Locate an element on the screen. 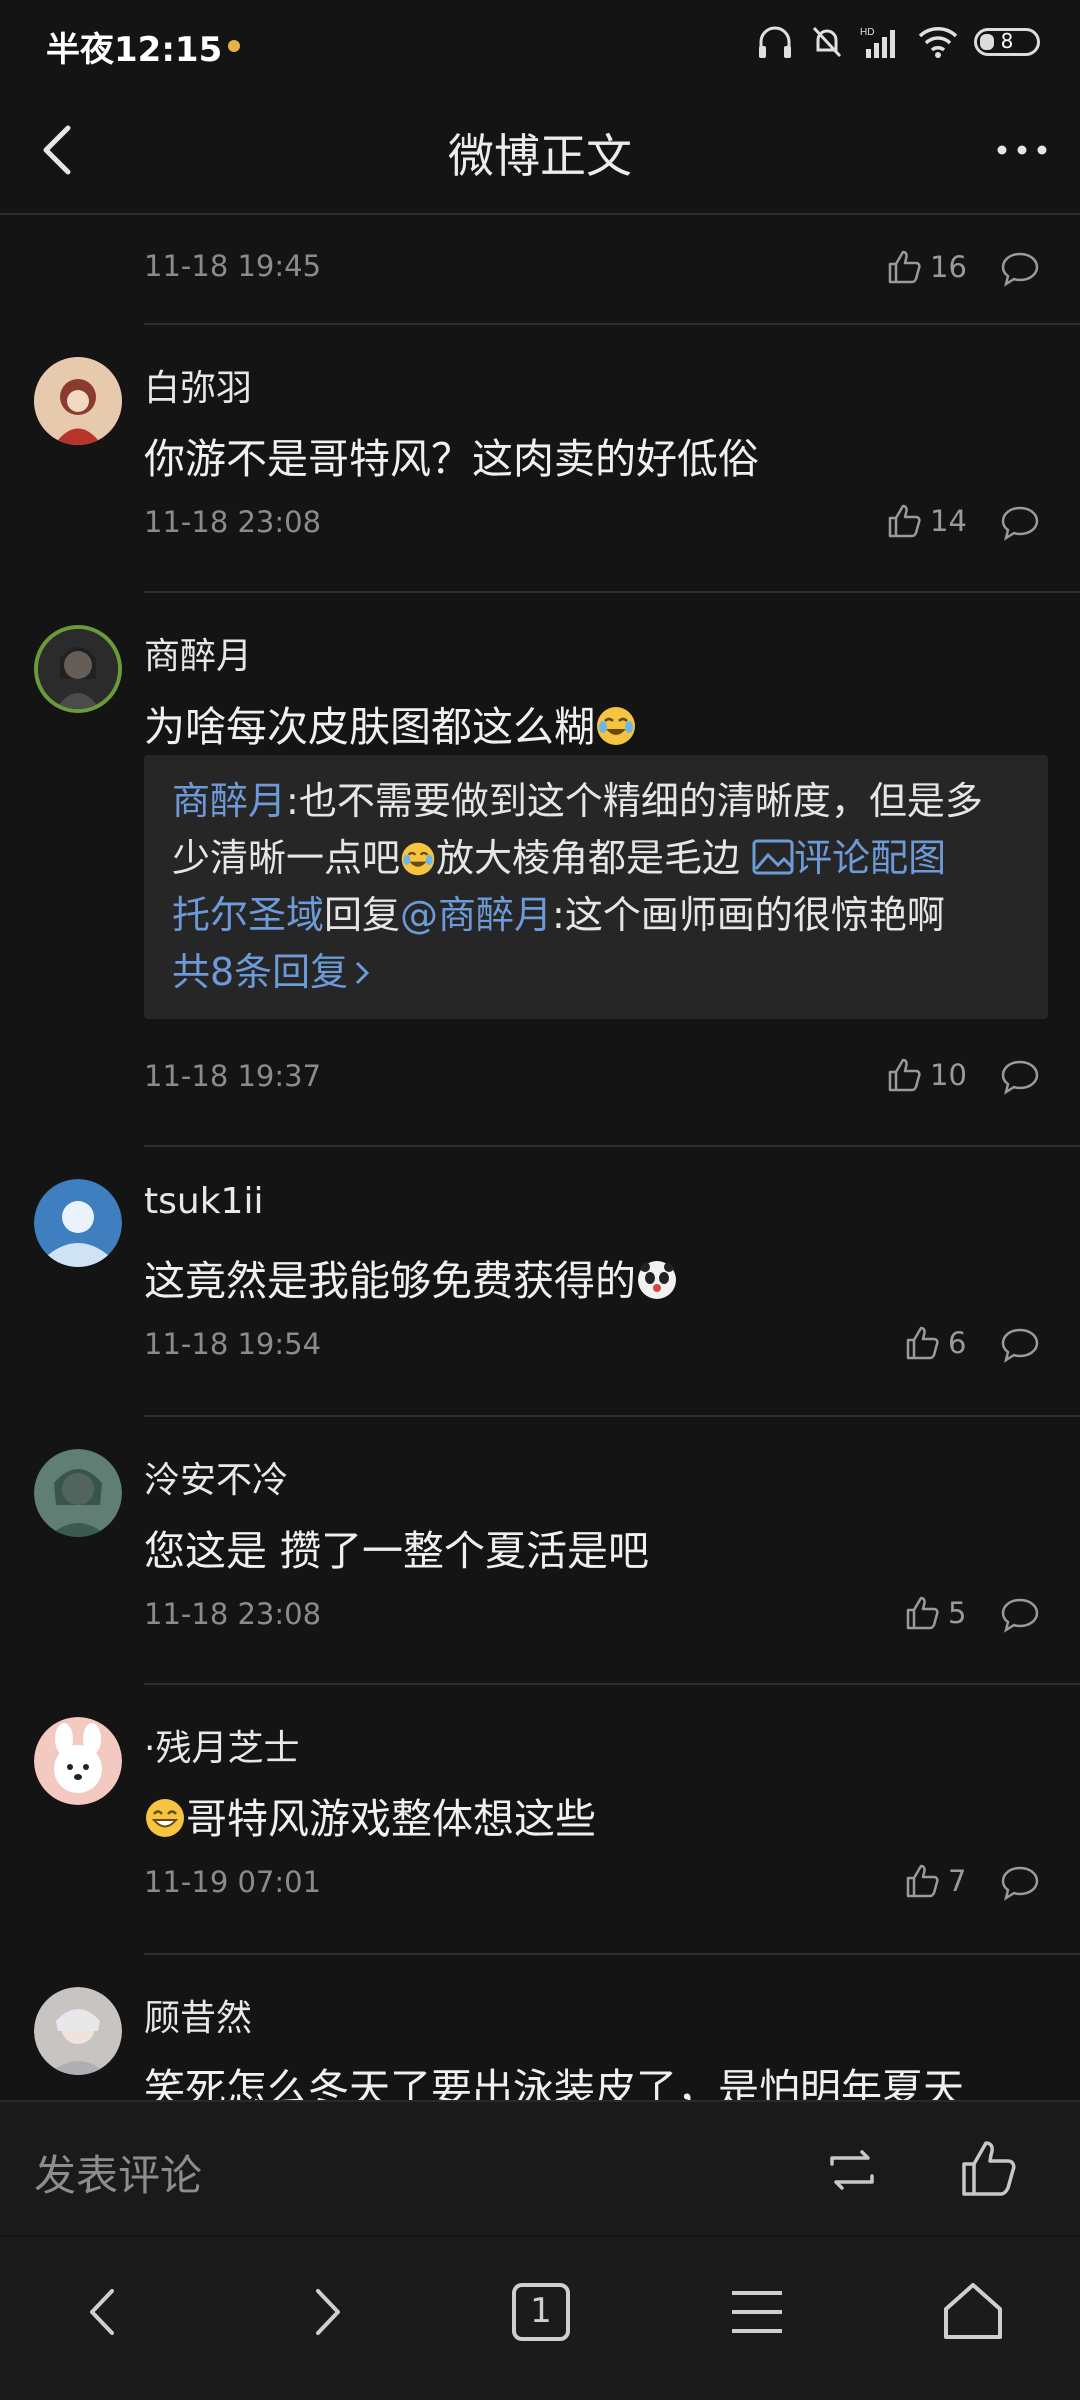 The width and height of the screenshot is (1080, 2400). image-icon is located at coordinates (773, 857).